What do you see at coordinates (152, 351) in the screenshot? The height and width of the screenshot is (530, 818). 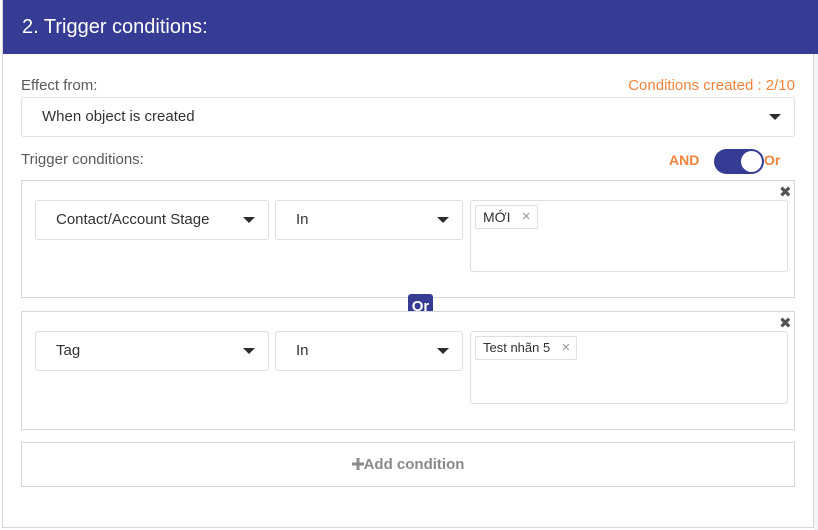 I see `condition-2-field-select: Tag` at bounding box center [152, 351].